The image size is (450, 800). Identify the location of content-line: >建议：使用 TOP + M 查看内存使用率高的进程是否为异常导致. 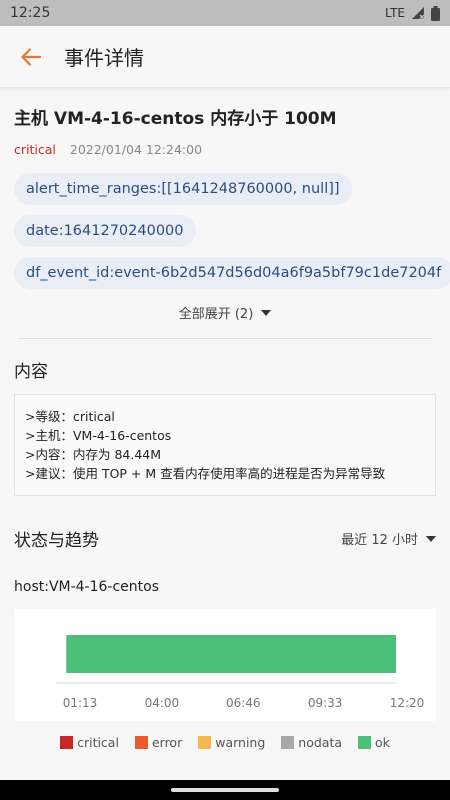
(205, 473).